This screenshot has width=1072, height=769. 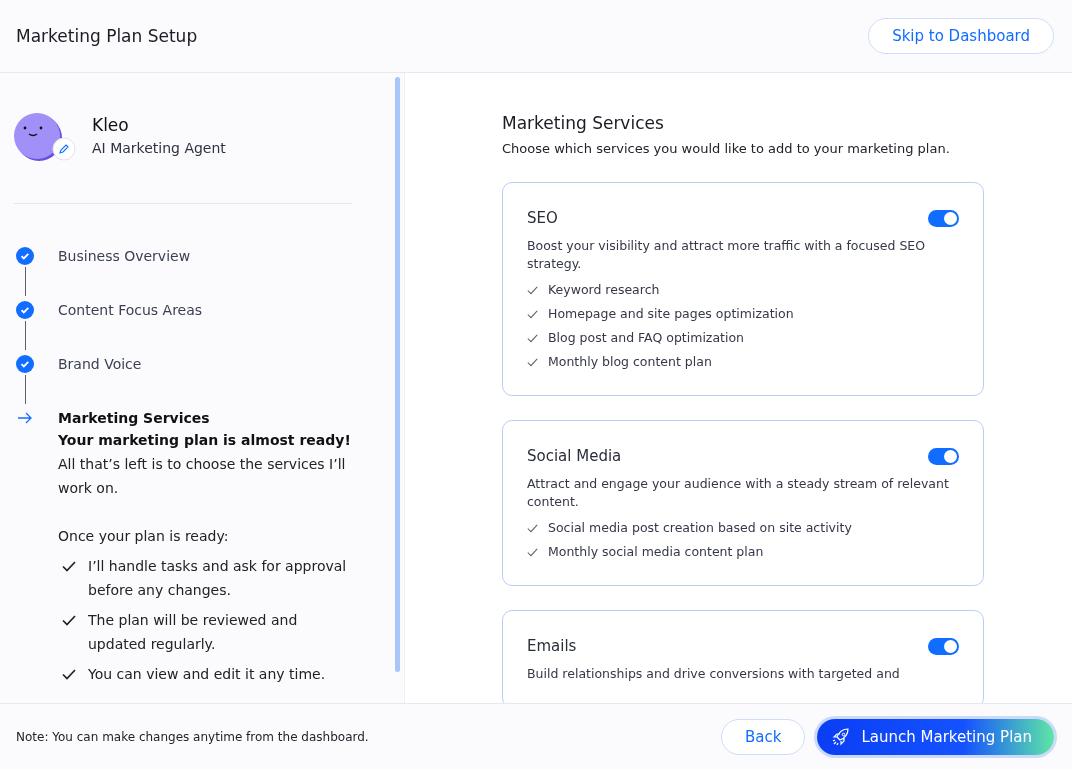 I want to click on arrow-right-icon, so click(x=25, y=418).